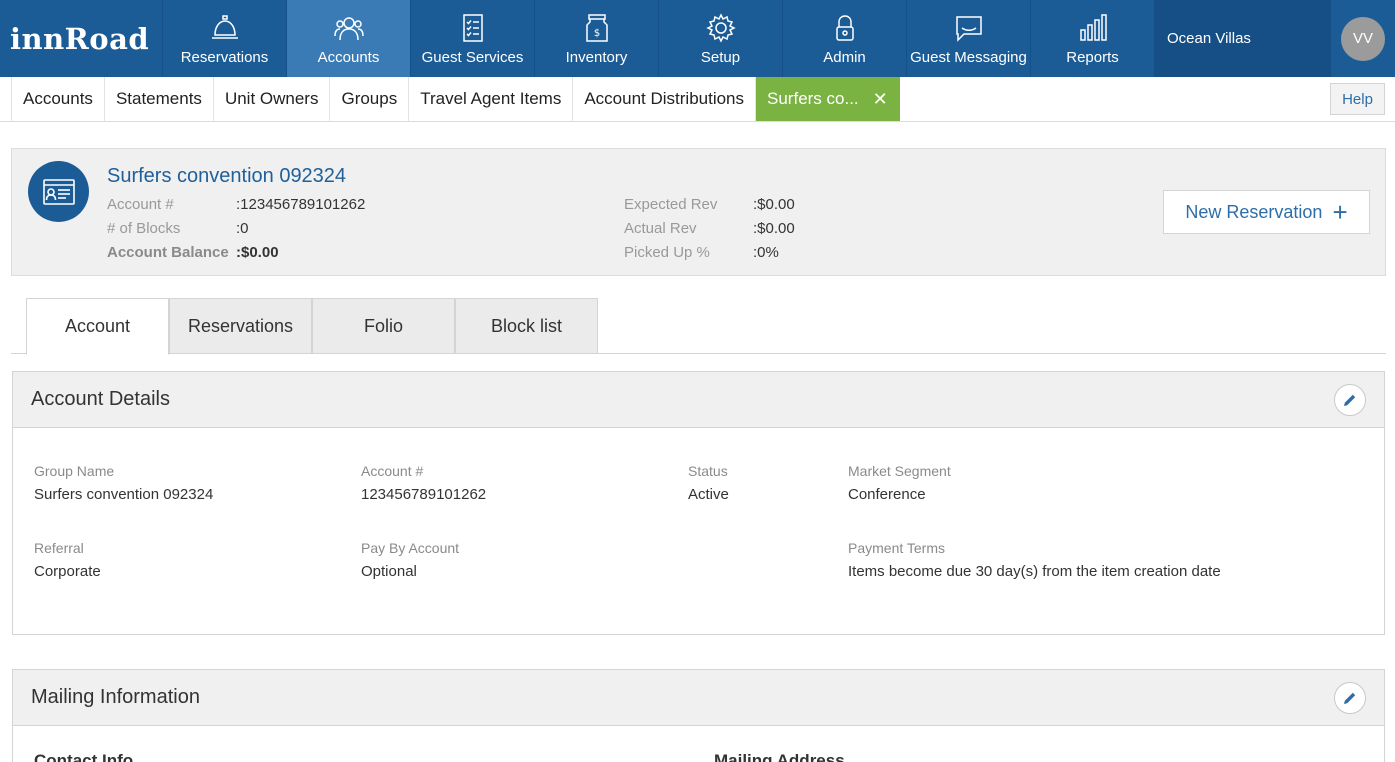 This screenshot has height=762, width=1395. What do you see at coordinates (708, 494) in the screenshot?
I see `status-value: Active` at bounding box center [708, 494].